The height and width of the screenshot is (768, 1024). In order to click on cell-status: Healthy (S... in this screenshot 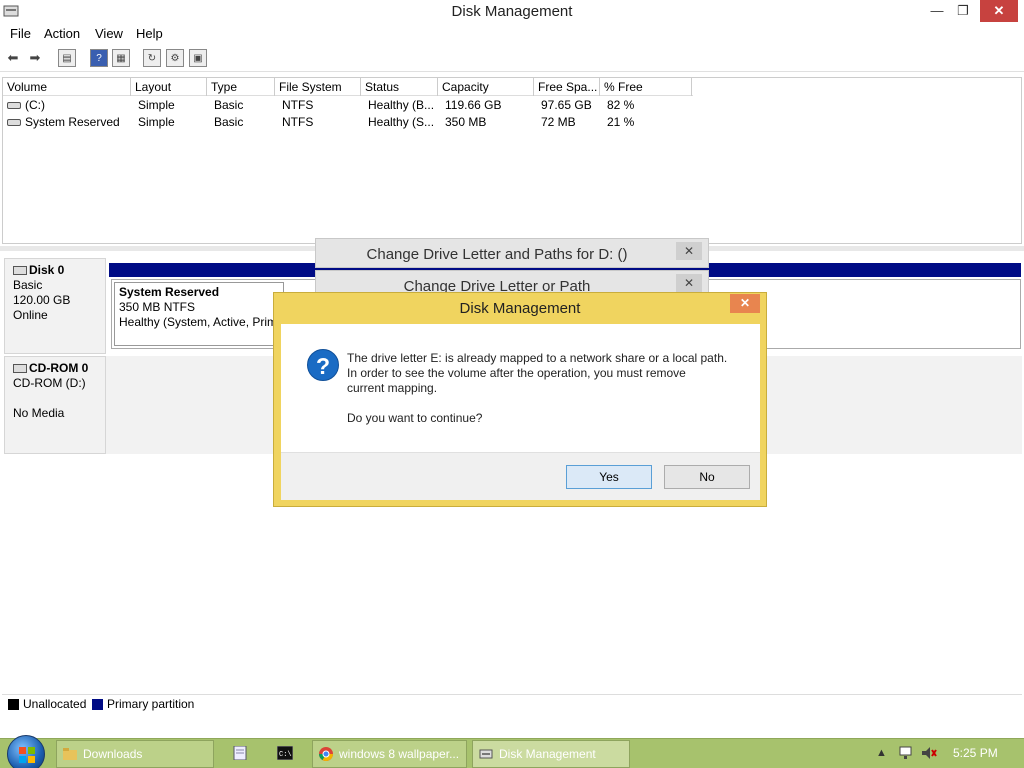, I will do `click(401, 122)`.